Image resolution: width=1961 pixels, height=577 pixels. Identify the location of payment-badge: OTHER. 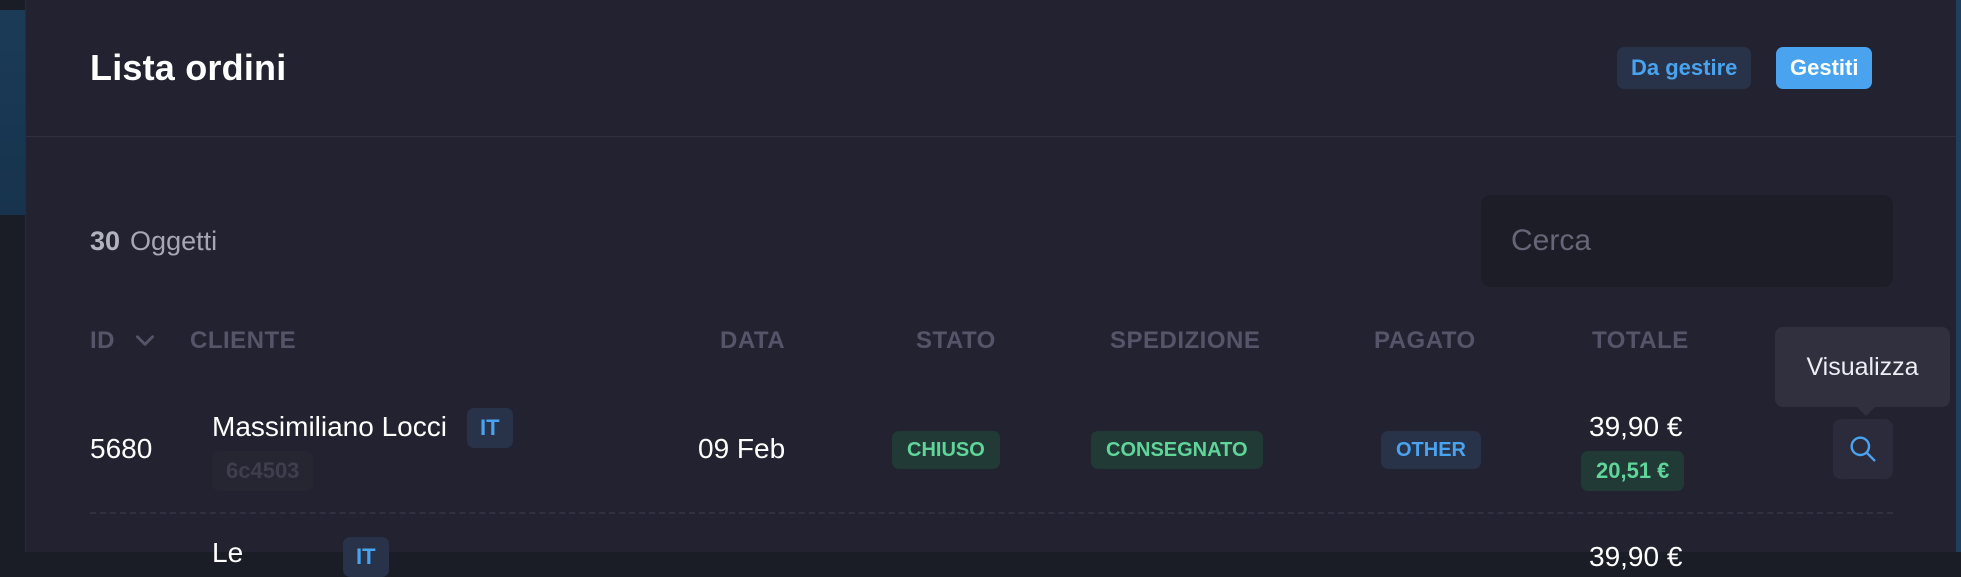
(1431, 450).